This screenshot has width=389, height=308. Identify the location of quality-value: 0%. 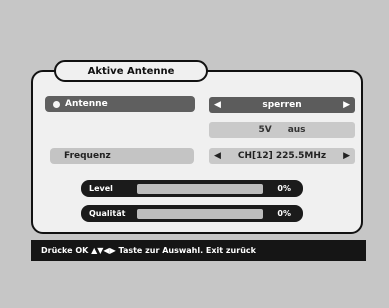
(284, 213).